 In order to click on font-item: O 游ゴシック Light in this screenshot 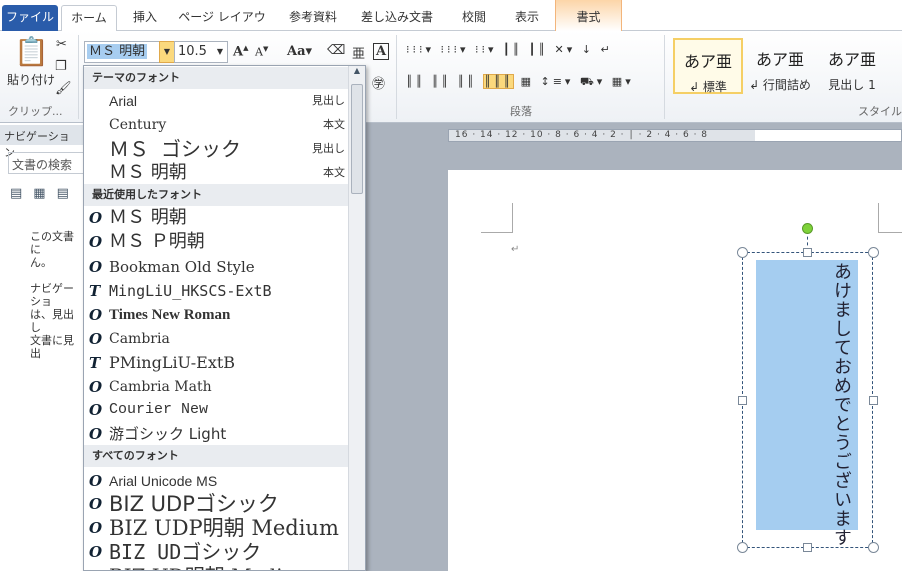, I will do `click(216, 434)`.